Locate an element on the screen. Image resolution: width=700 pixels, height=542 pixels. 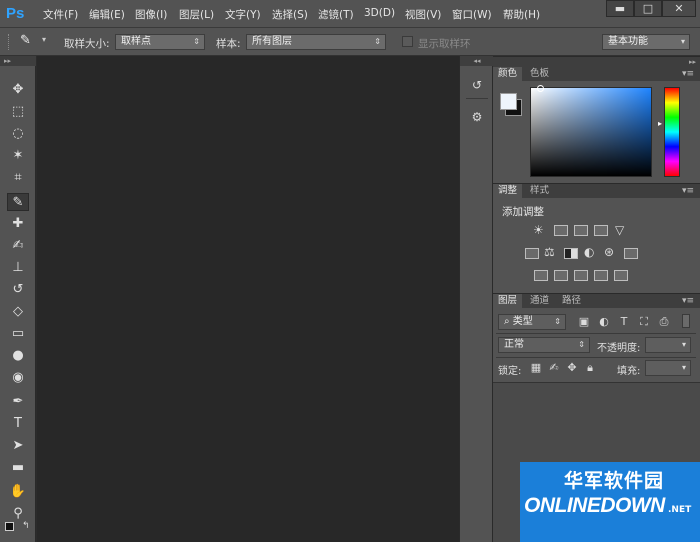
gradient-map-icon is located at coordinates (621, 275).